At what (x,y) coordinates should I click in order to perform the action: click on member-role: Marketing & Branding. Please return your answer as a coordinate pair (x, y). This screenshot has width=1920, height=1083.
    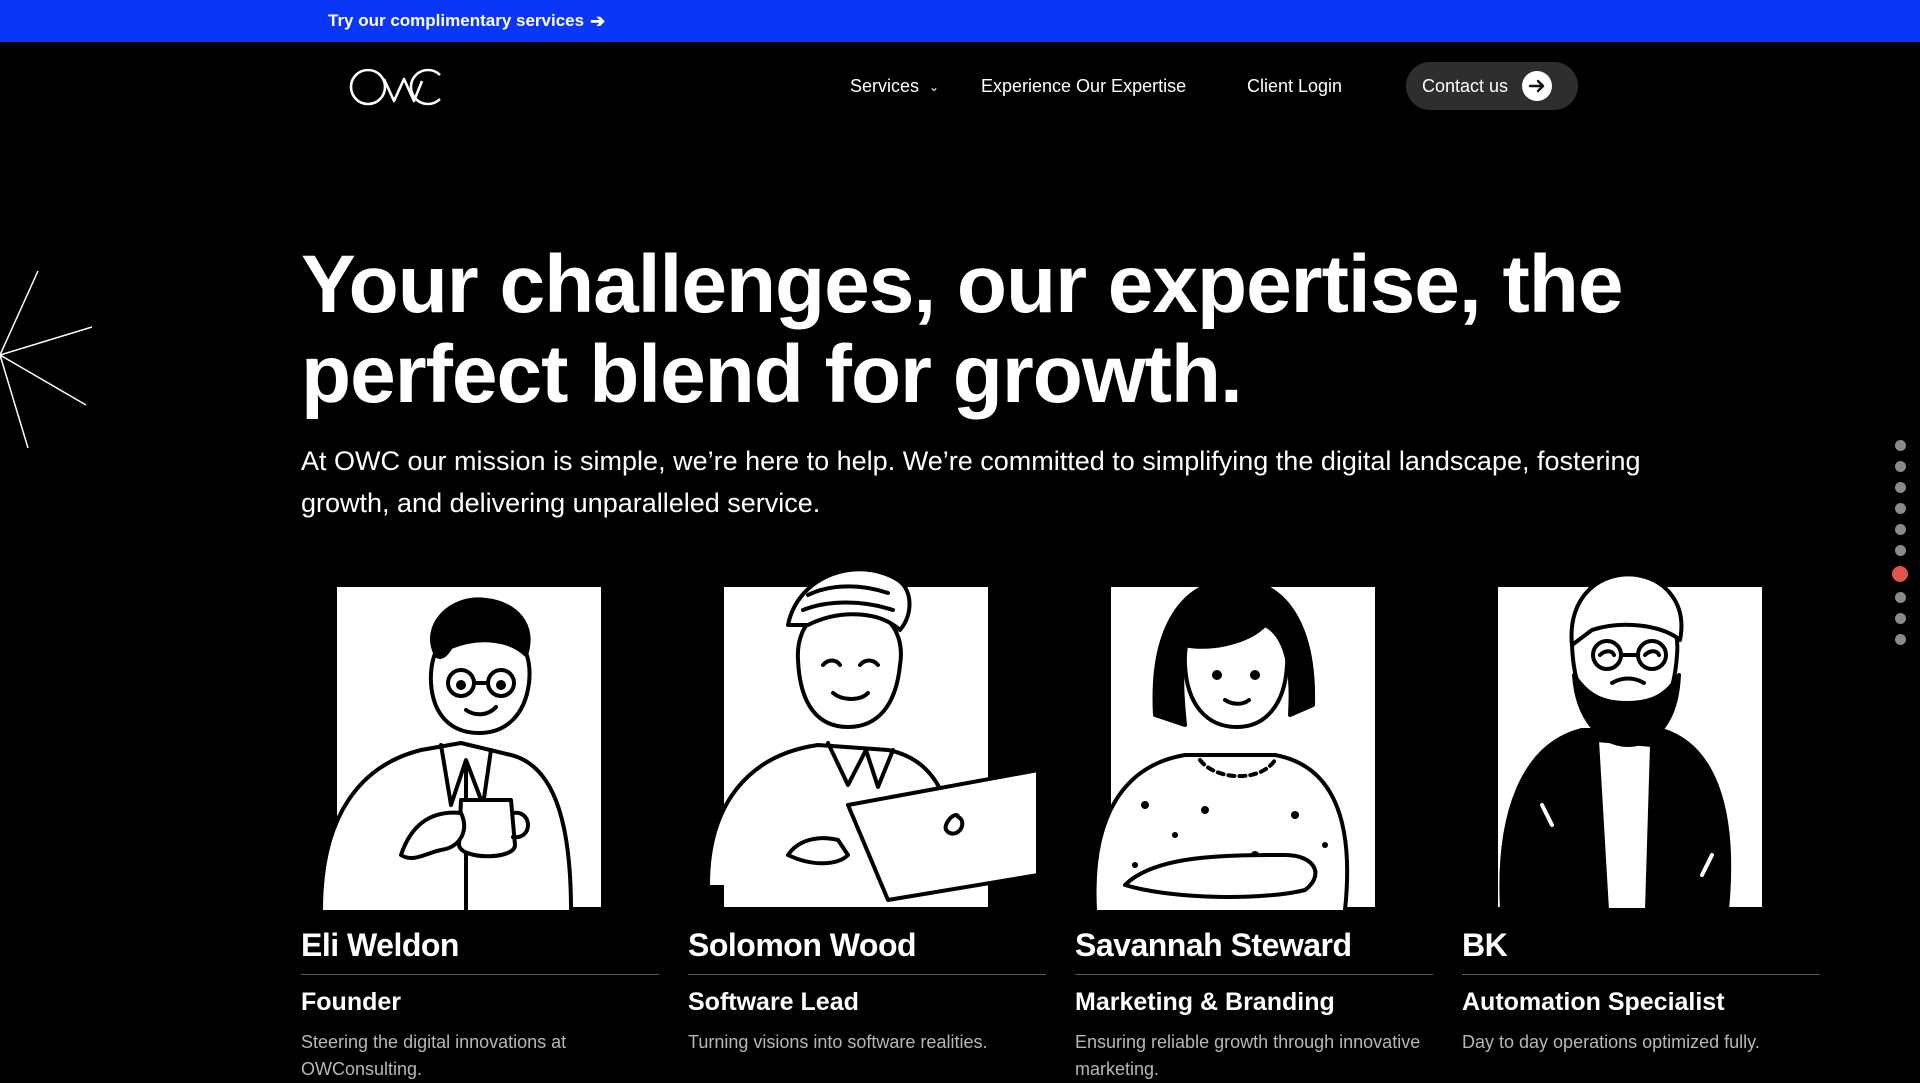
    Looking at the image, I should click on (1205, 1002).